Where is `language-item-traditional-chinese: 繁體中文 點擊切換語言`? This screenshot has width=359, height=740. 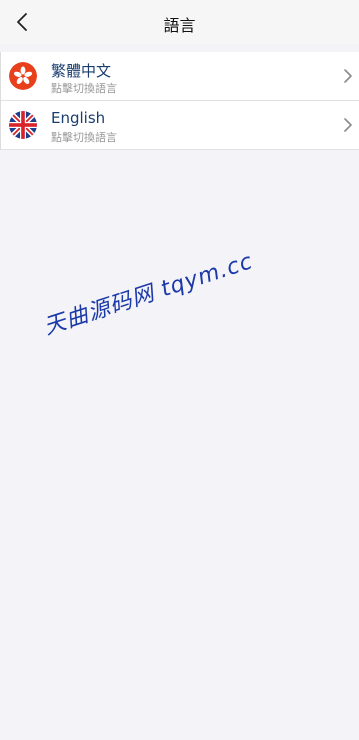
language-item-traditional-chinese: 繁體中文 點擊切換語言 is located at coordinates (180, 76).